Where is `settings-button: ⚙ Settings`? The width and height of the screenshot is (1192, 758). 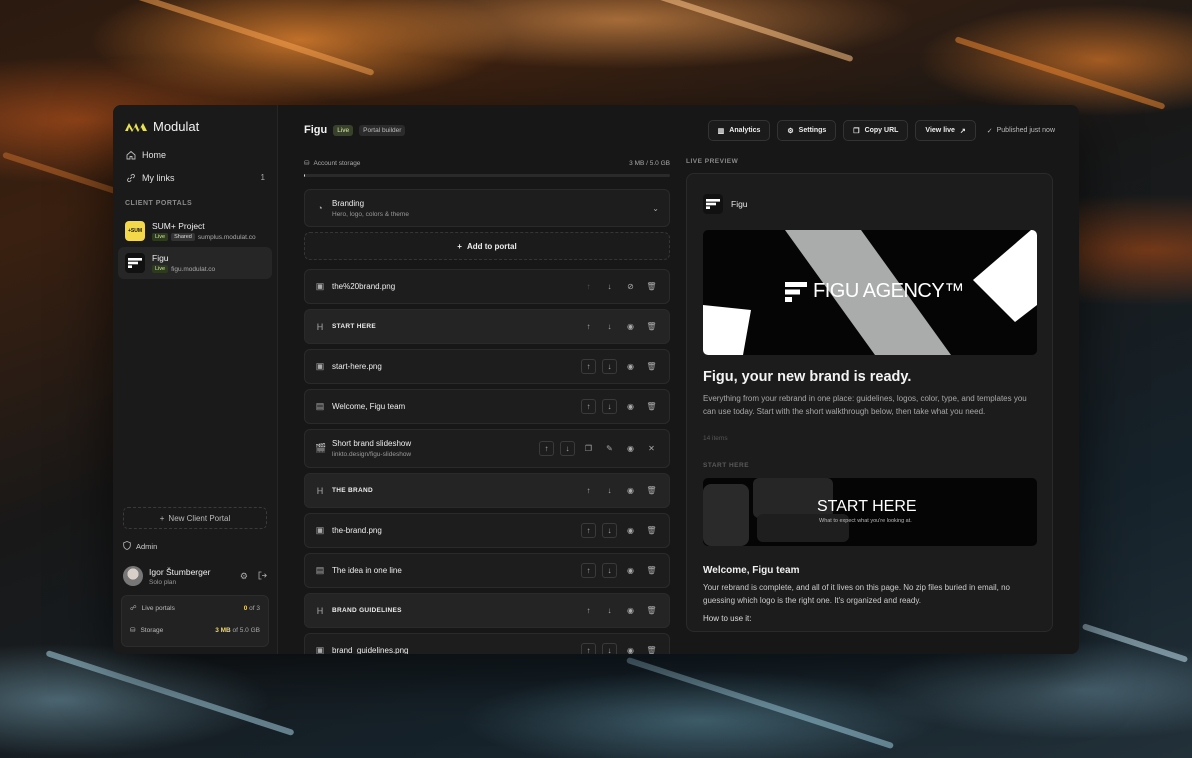
settings-button: ⚙ Settings is located at coordinates (807, 130).